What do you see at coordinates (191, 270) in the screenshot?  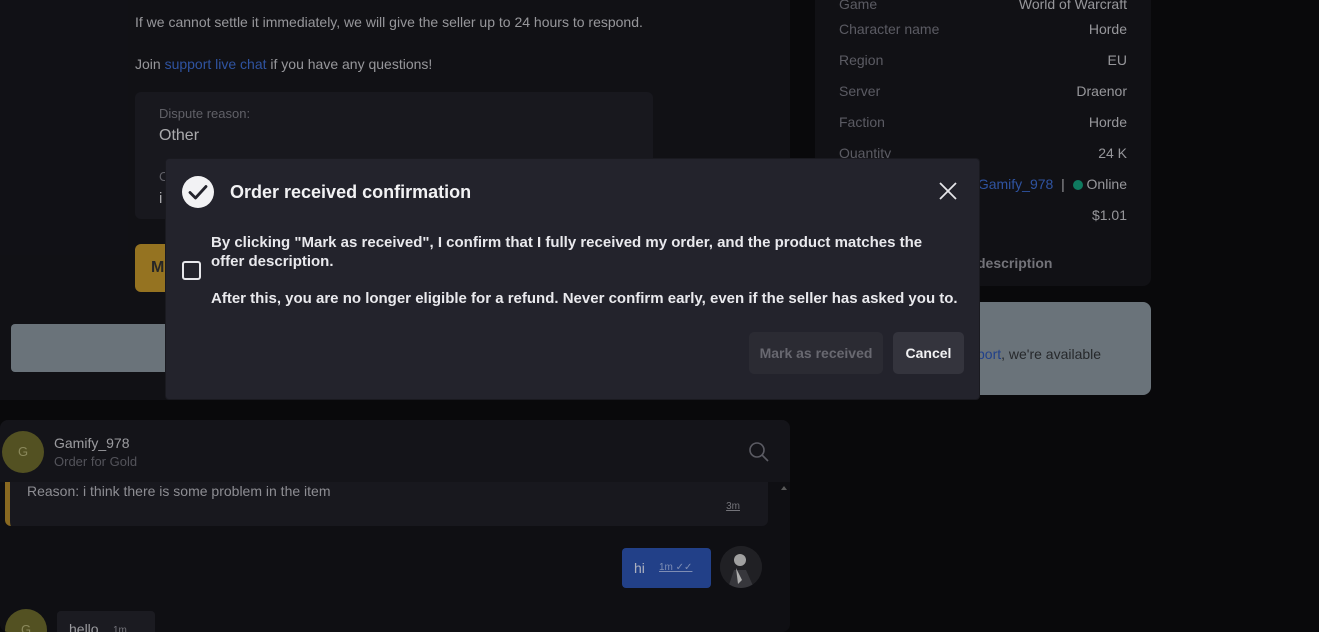 I see `confirm-checkbox` at bounding box center [191, 270].